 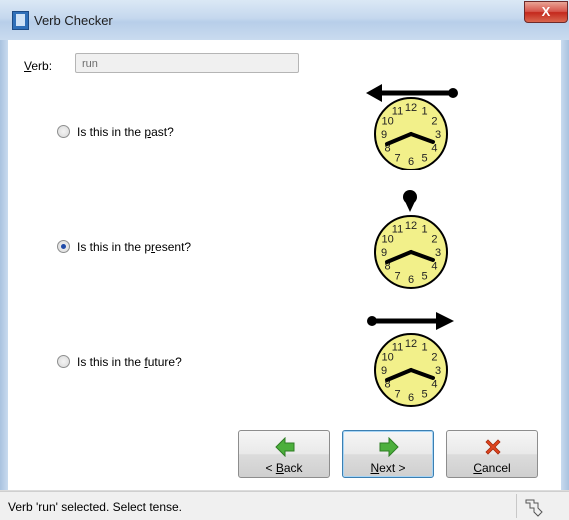 What do you see at coordinates (4, 279) in the screenshot?
I see `window-frame-left` at bounding box center [4, 279].